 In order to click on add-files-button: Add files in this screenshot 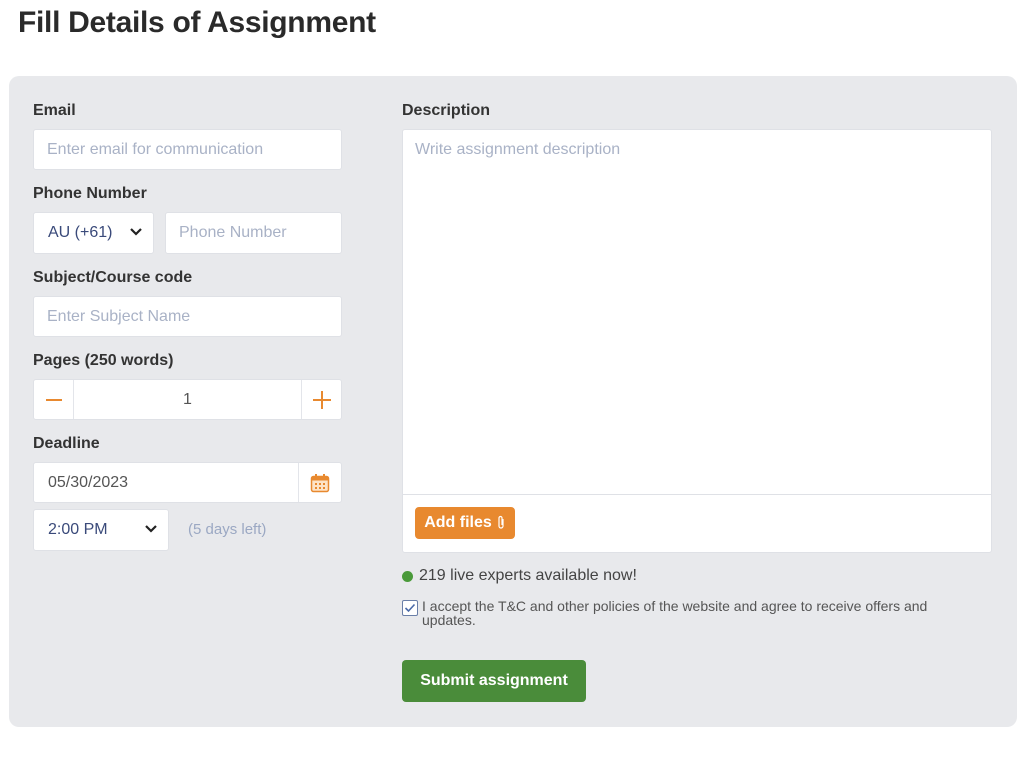, I will do `click(465, 523)`.